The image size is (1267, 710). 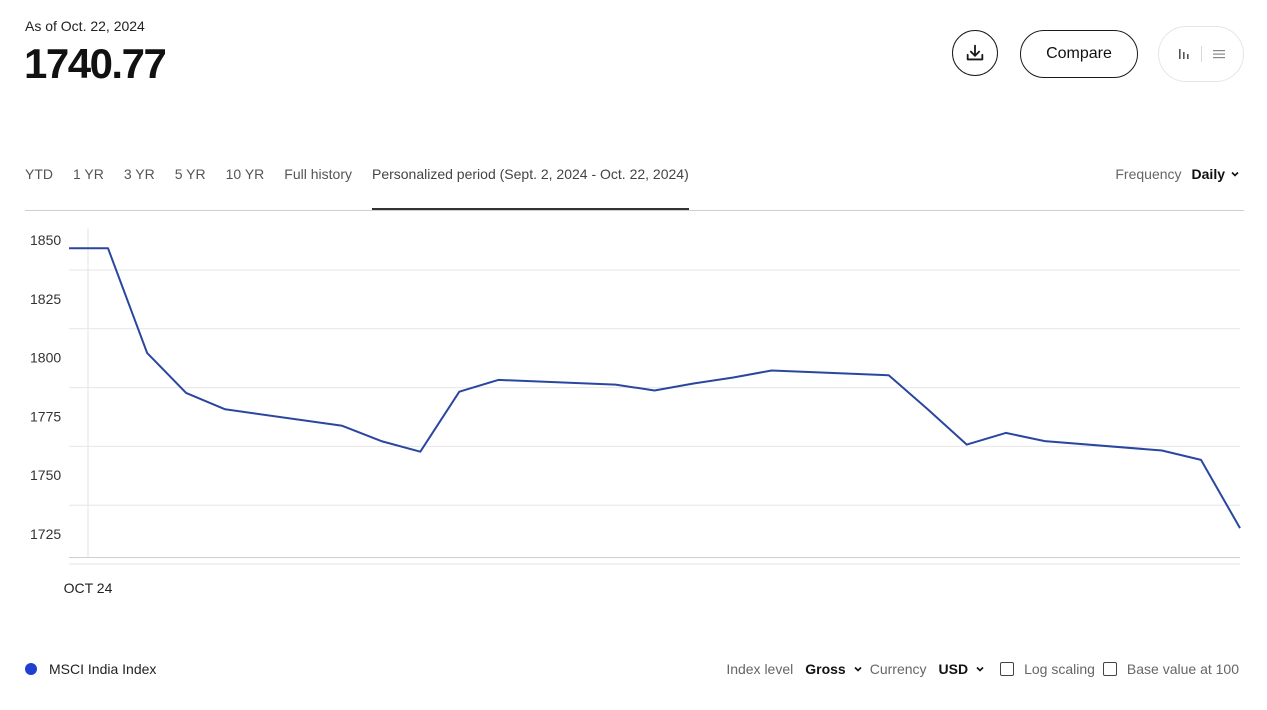 What do you see at coordinates (1007, 669) in the screenshot?
I see `log-scaling-checkbox` at bounding box center [1007, 669].